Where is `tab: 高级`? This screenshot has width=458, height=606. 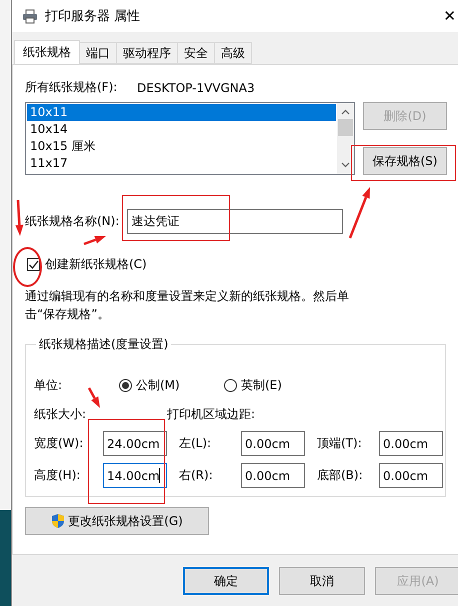
tab: 高级 is located at coordinates (233, 53).